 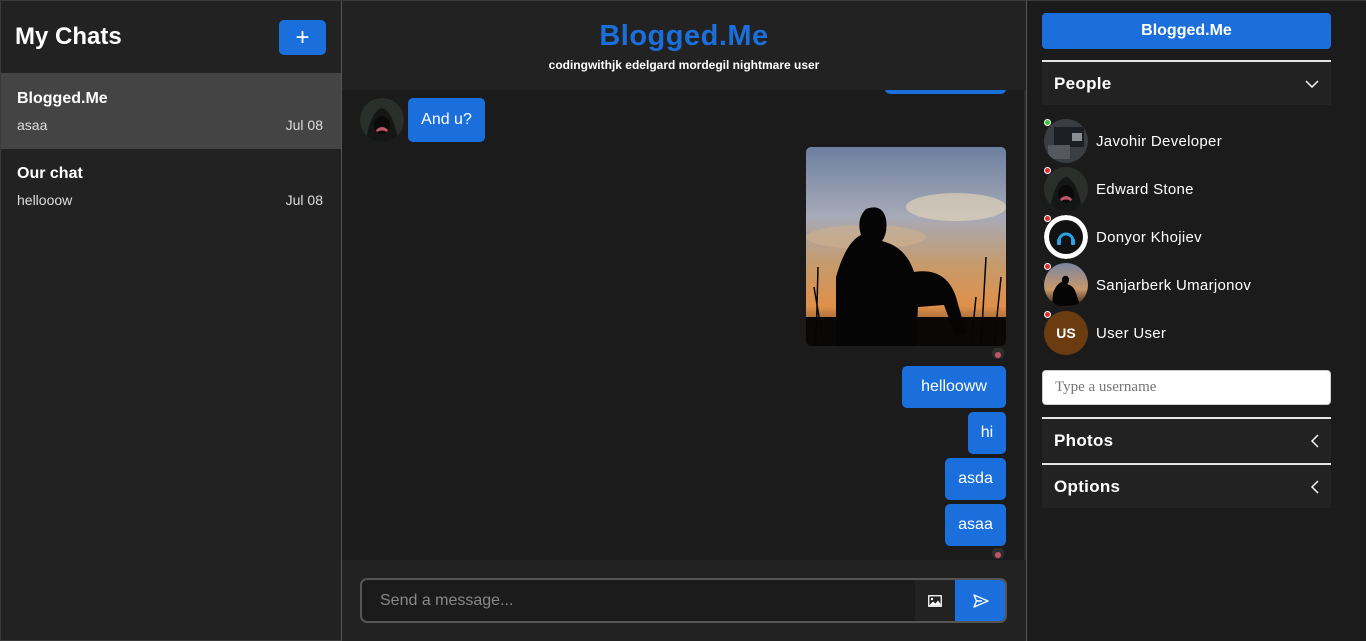 What do you see at coordinates (1174, 285) in the screenshot?
I see `person-name: Sanjarberk Umarjonov` at bounding box center [1174, 285].